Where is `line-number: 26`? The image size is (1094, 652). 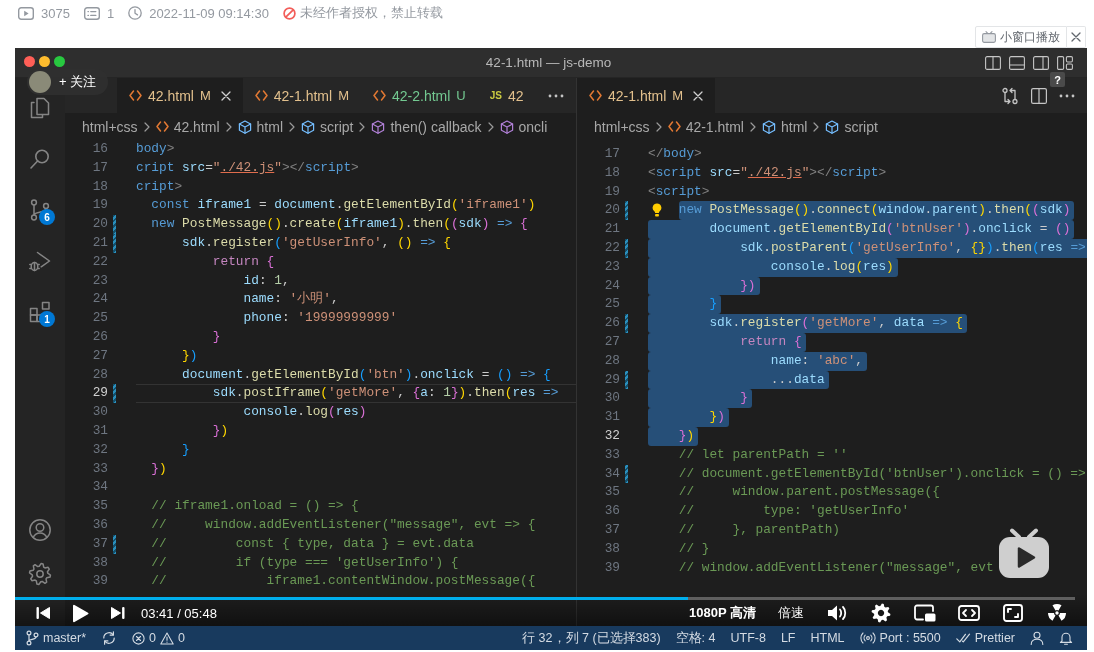 line-number: 26 is located at coordinates (611, 323).